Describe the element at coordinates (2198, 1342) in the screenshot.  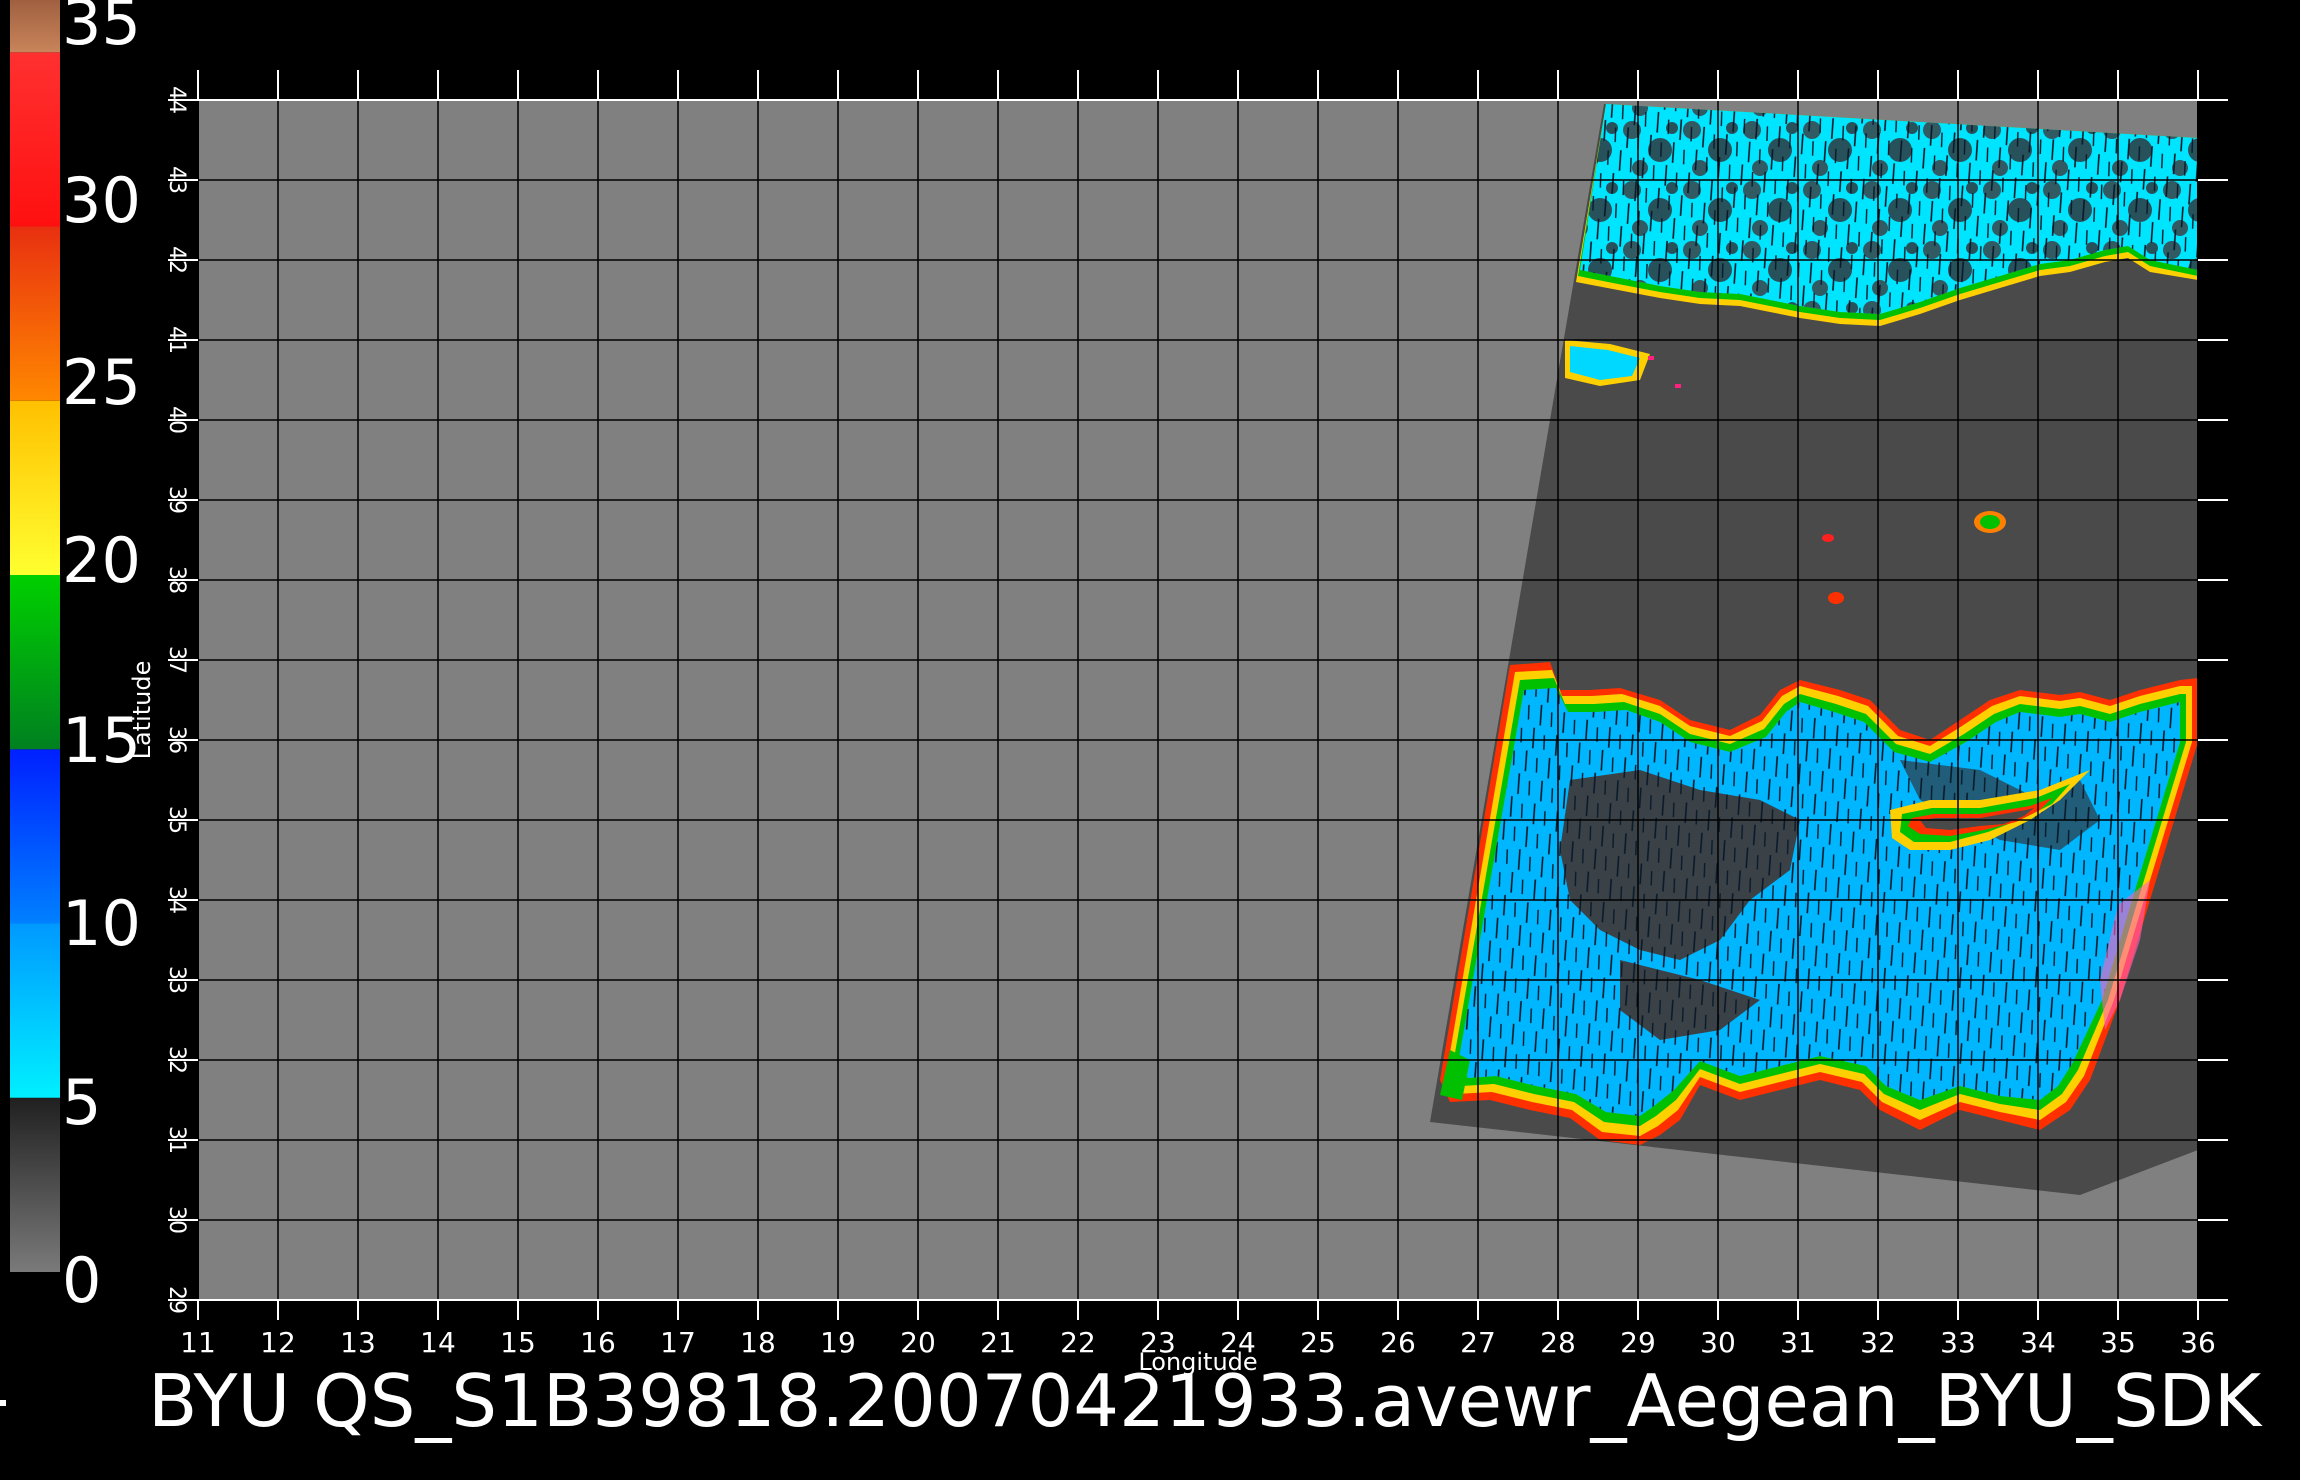
I see `longitude-tick-label: 36` at that location.